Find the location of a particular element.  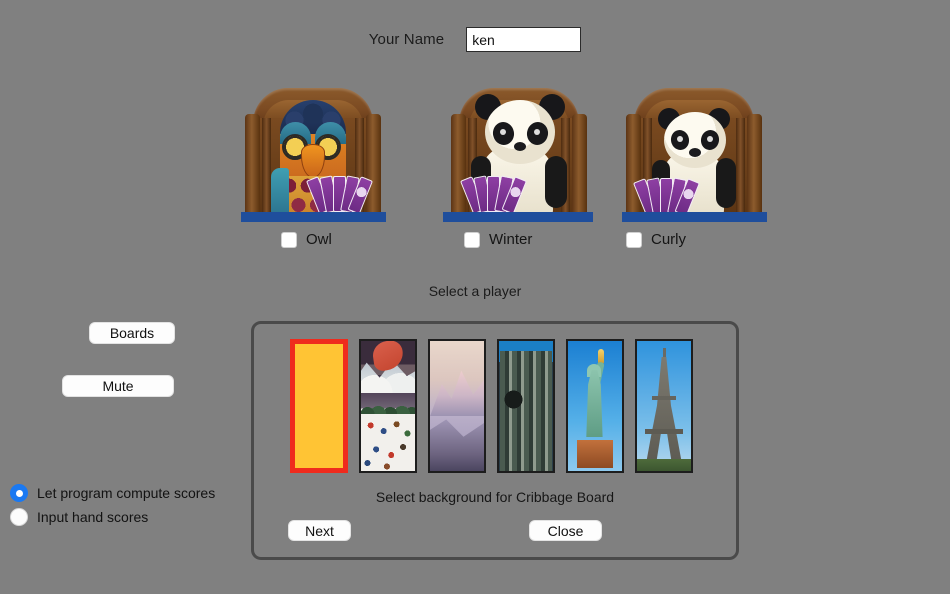

radio-row-input: Input hand scores is located at coordinates (112, 517).